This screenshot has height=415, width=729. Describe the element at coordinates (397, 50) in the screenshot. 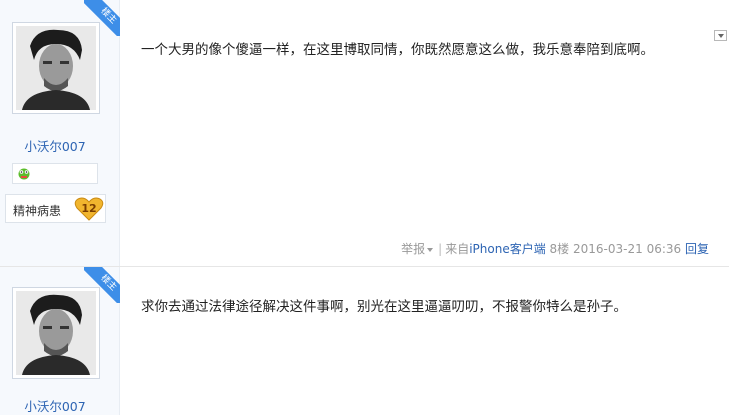

I see `post-content: 一个大男的像个傻逼一样，在这里博取同情，你既然愿意这么做，我乐意奉陪到底啊。` at that location.